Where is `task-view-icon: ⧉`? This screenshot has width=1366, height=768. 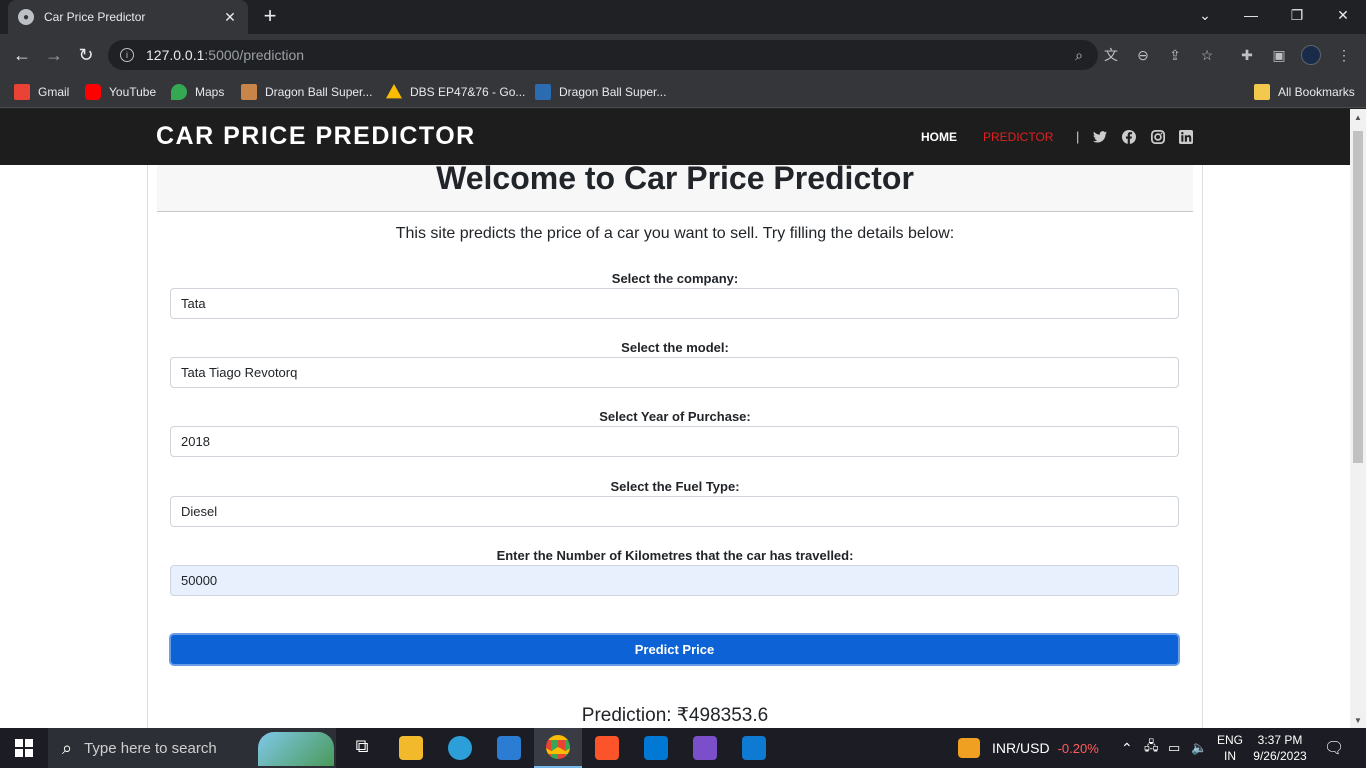 task-view-icon: ⧉ is located at coordinates (362, 748).